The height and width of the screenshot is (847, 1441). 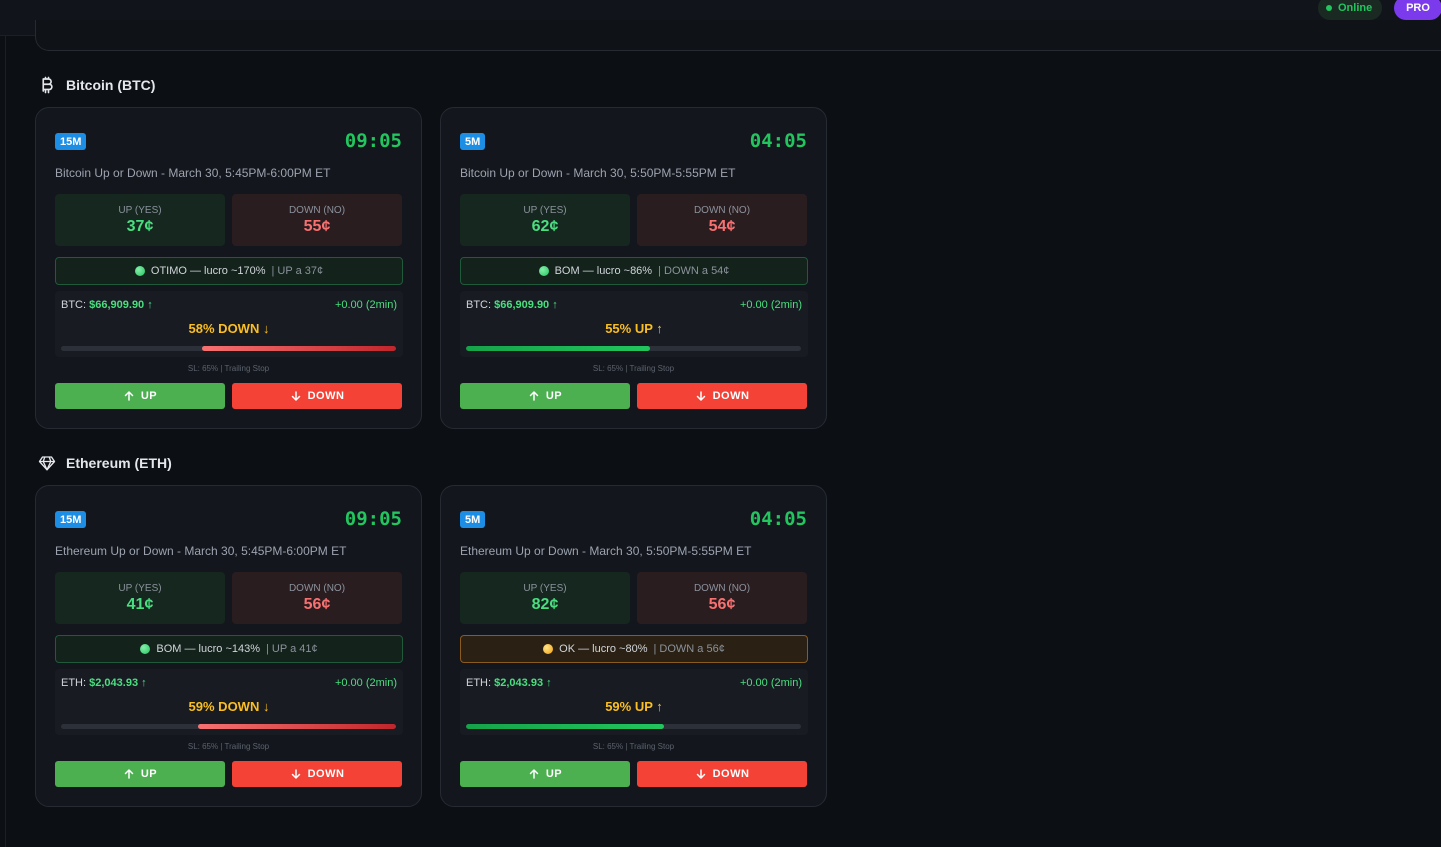 I want to click on section-title-label: Ethereum (ETH), so click(x=119, y=463).